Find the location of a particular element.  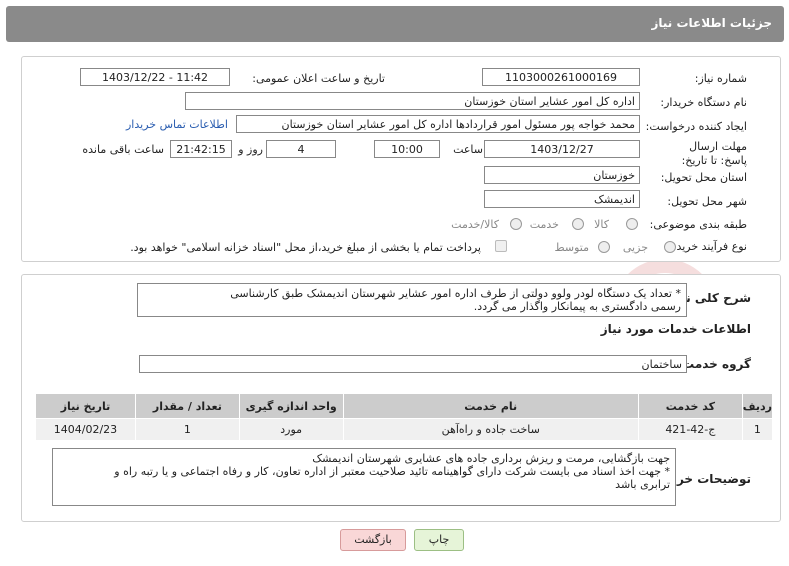

announce-datetime-label: تاریخ و ساعت اعلان عمومی: is located at coordinates (318, 78).